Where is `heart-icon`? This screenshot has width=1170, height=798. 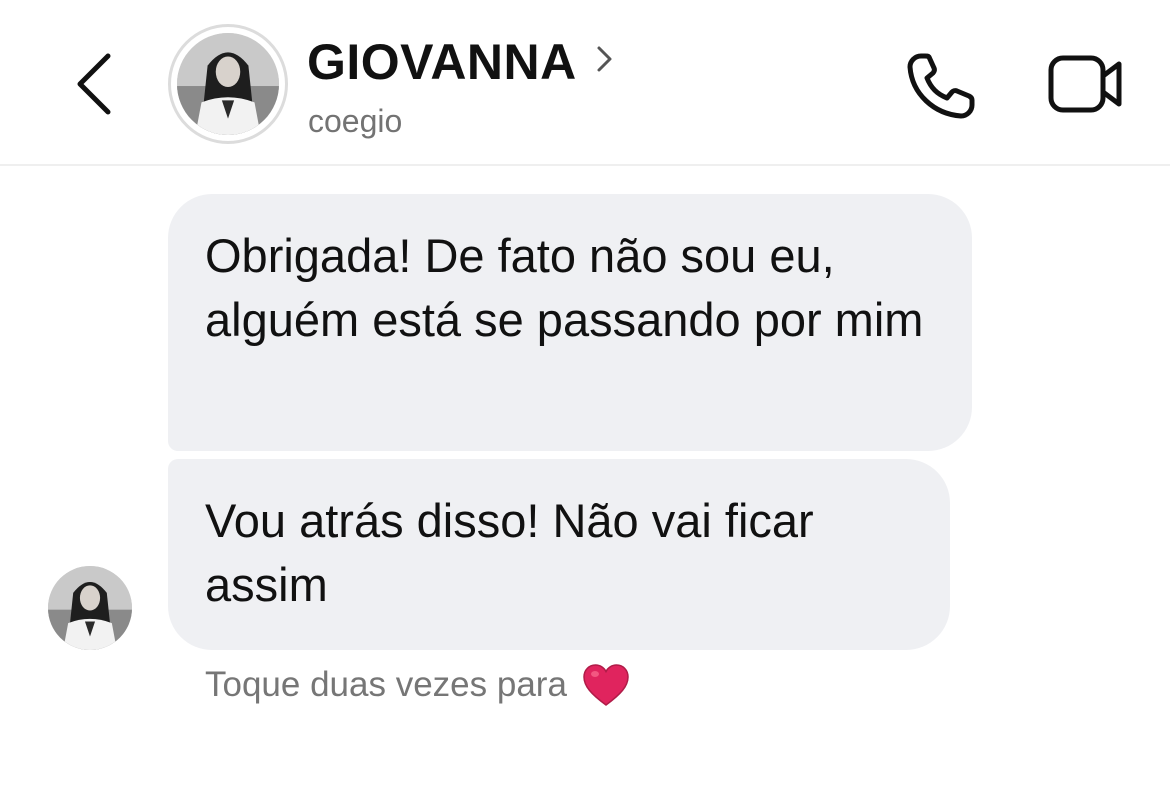
heart-icon is located at coordinates (606, 685).